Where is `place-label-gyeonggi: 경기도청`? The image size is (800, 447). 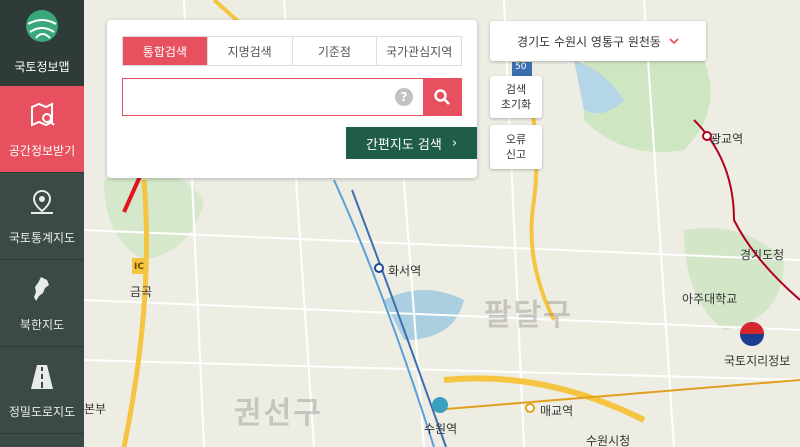
place-label-gyeonggi: 경기도청 is located at coordinates (762, 255).